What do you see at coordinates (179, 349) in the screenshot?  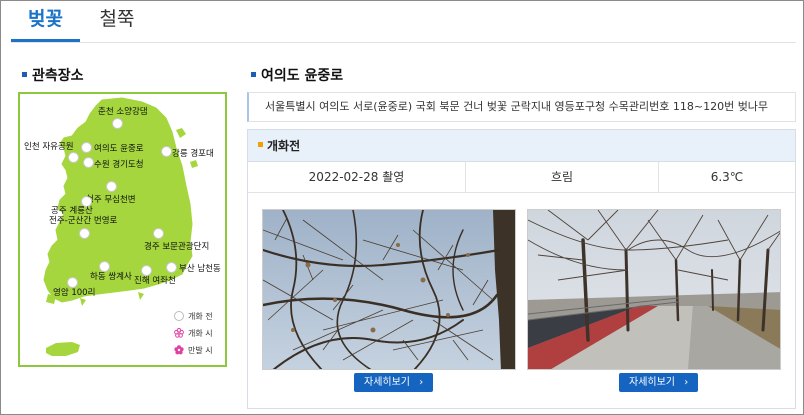 I see `flower-filled-icon` at bounding box center [179, 349].